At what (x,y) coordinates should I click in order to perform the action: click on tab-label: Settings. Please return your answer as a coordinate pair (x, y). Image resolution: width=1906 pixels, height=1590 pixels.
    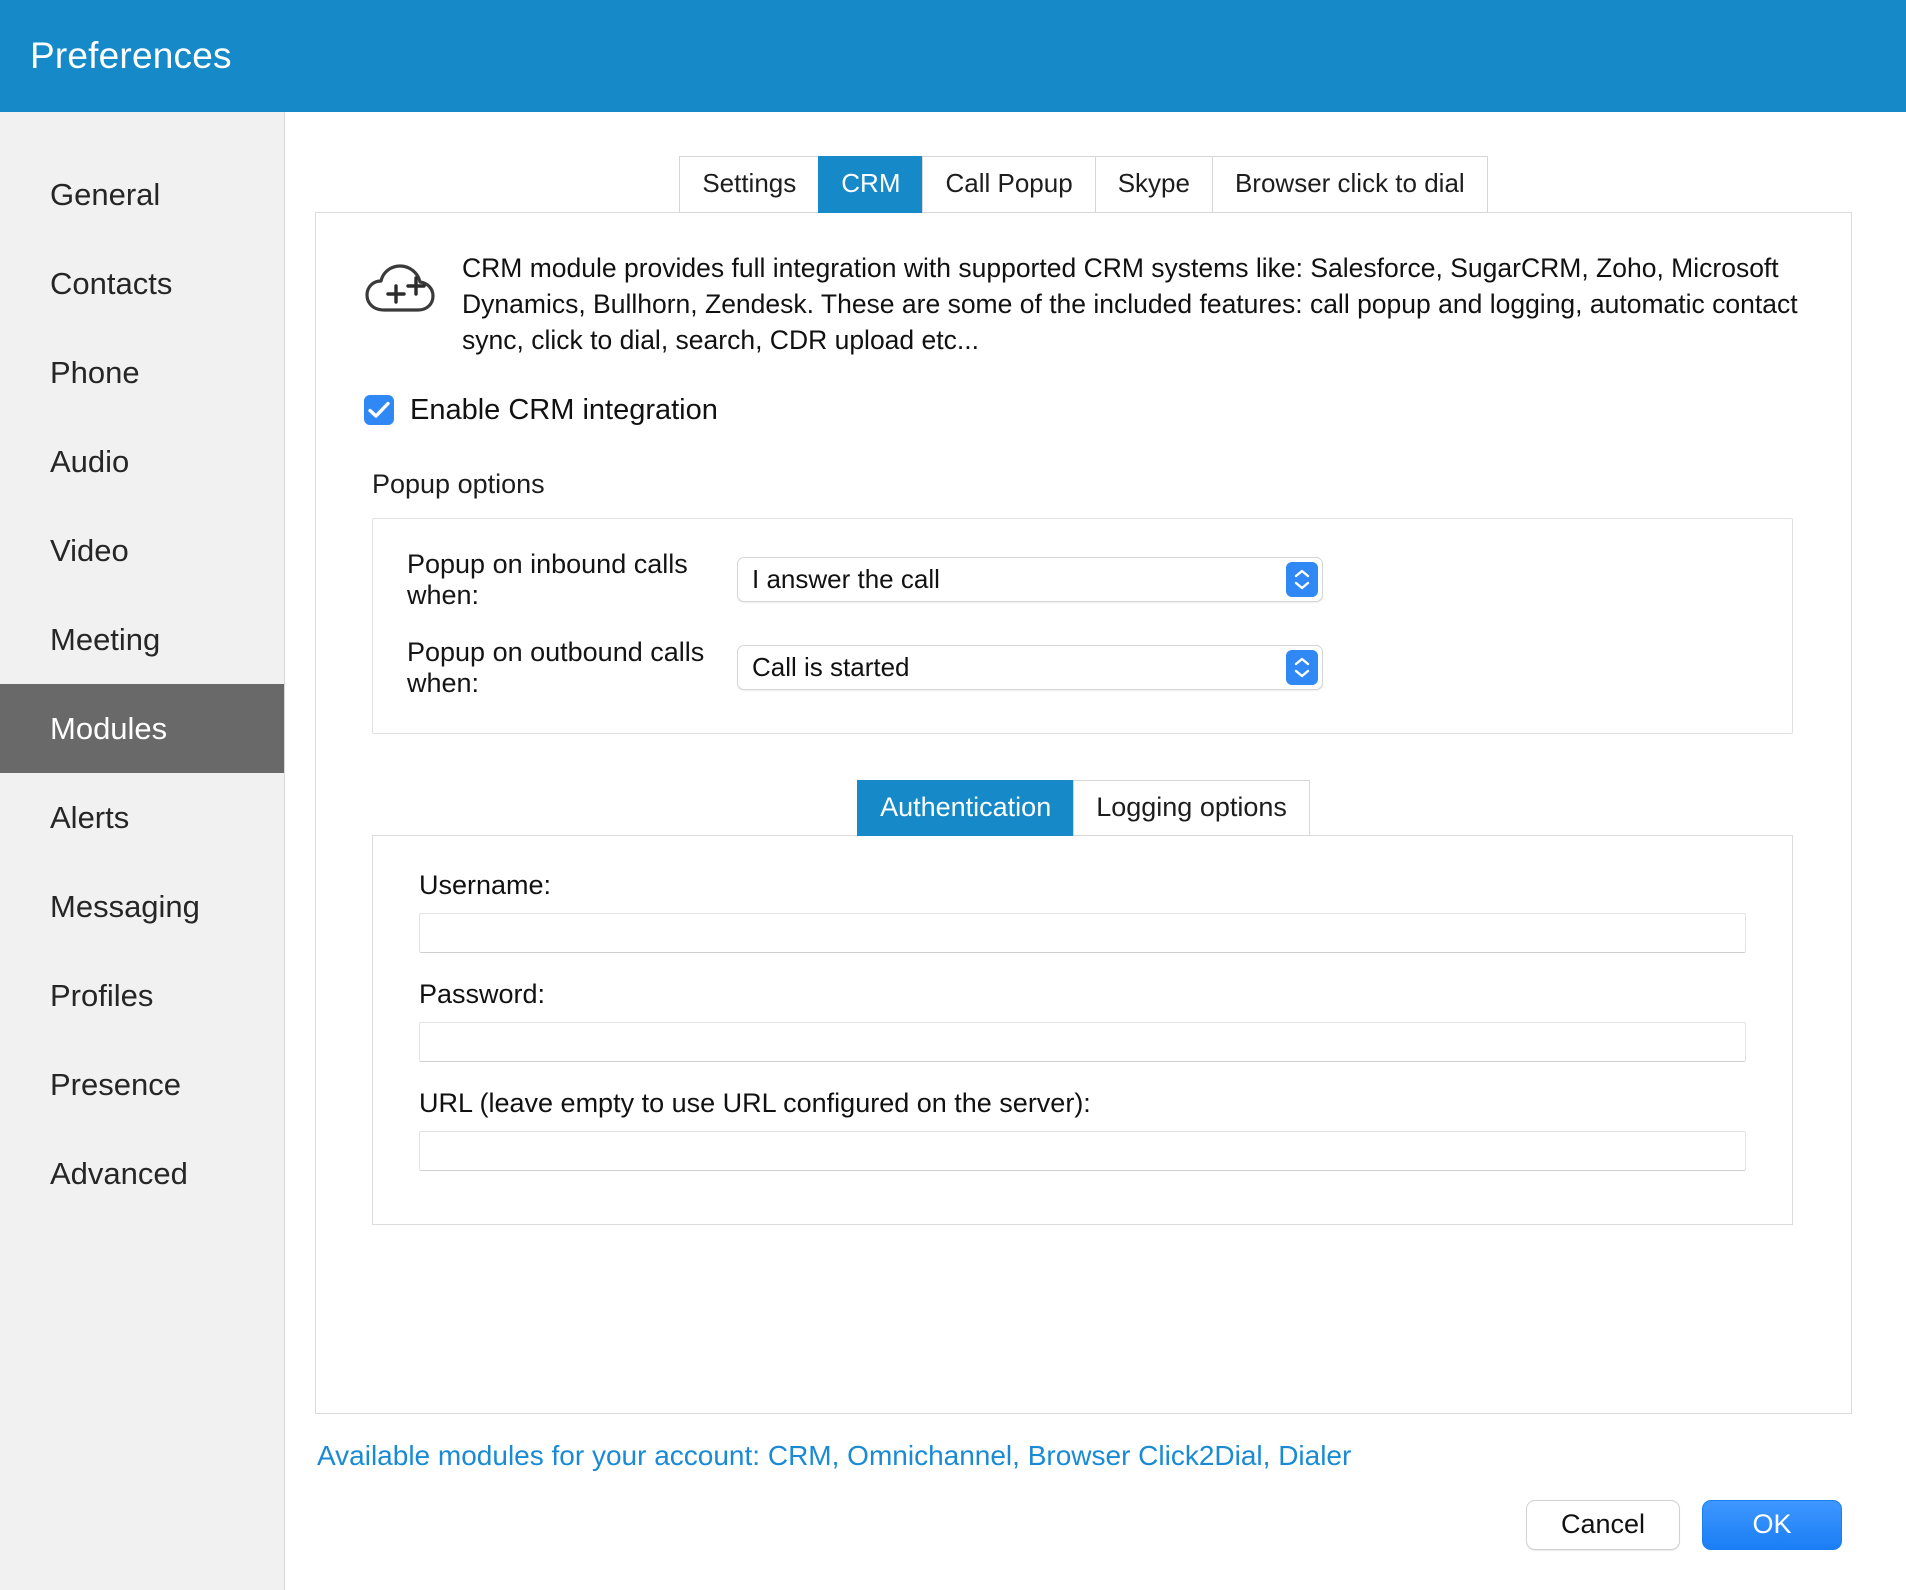
    Looking at the image, I should click on (749, 183).